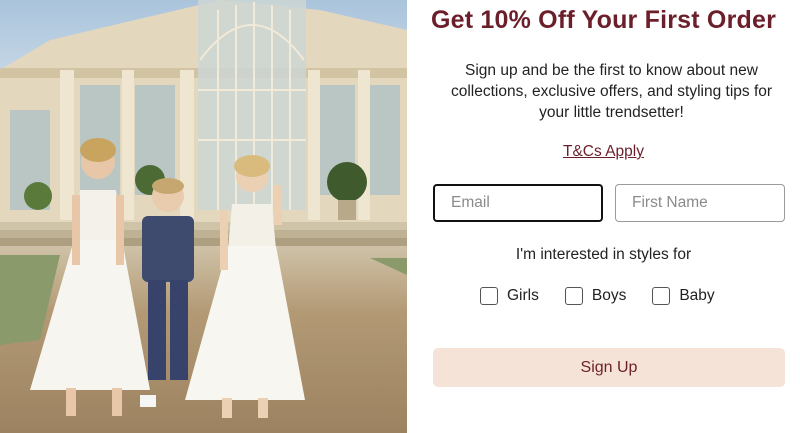 The height and width of the screenshot is (433, 800). Describe the element at coordinates (603, 254) in the screenshot. I see `interest-label: I'm interested in styles for` at that location.